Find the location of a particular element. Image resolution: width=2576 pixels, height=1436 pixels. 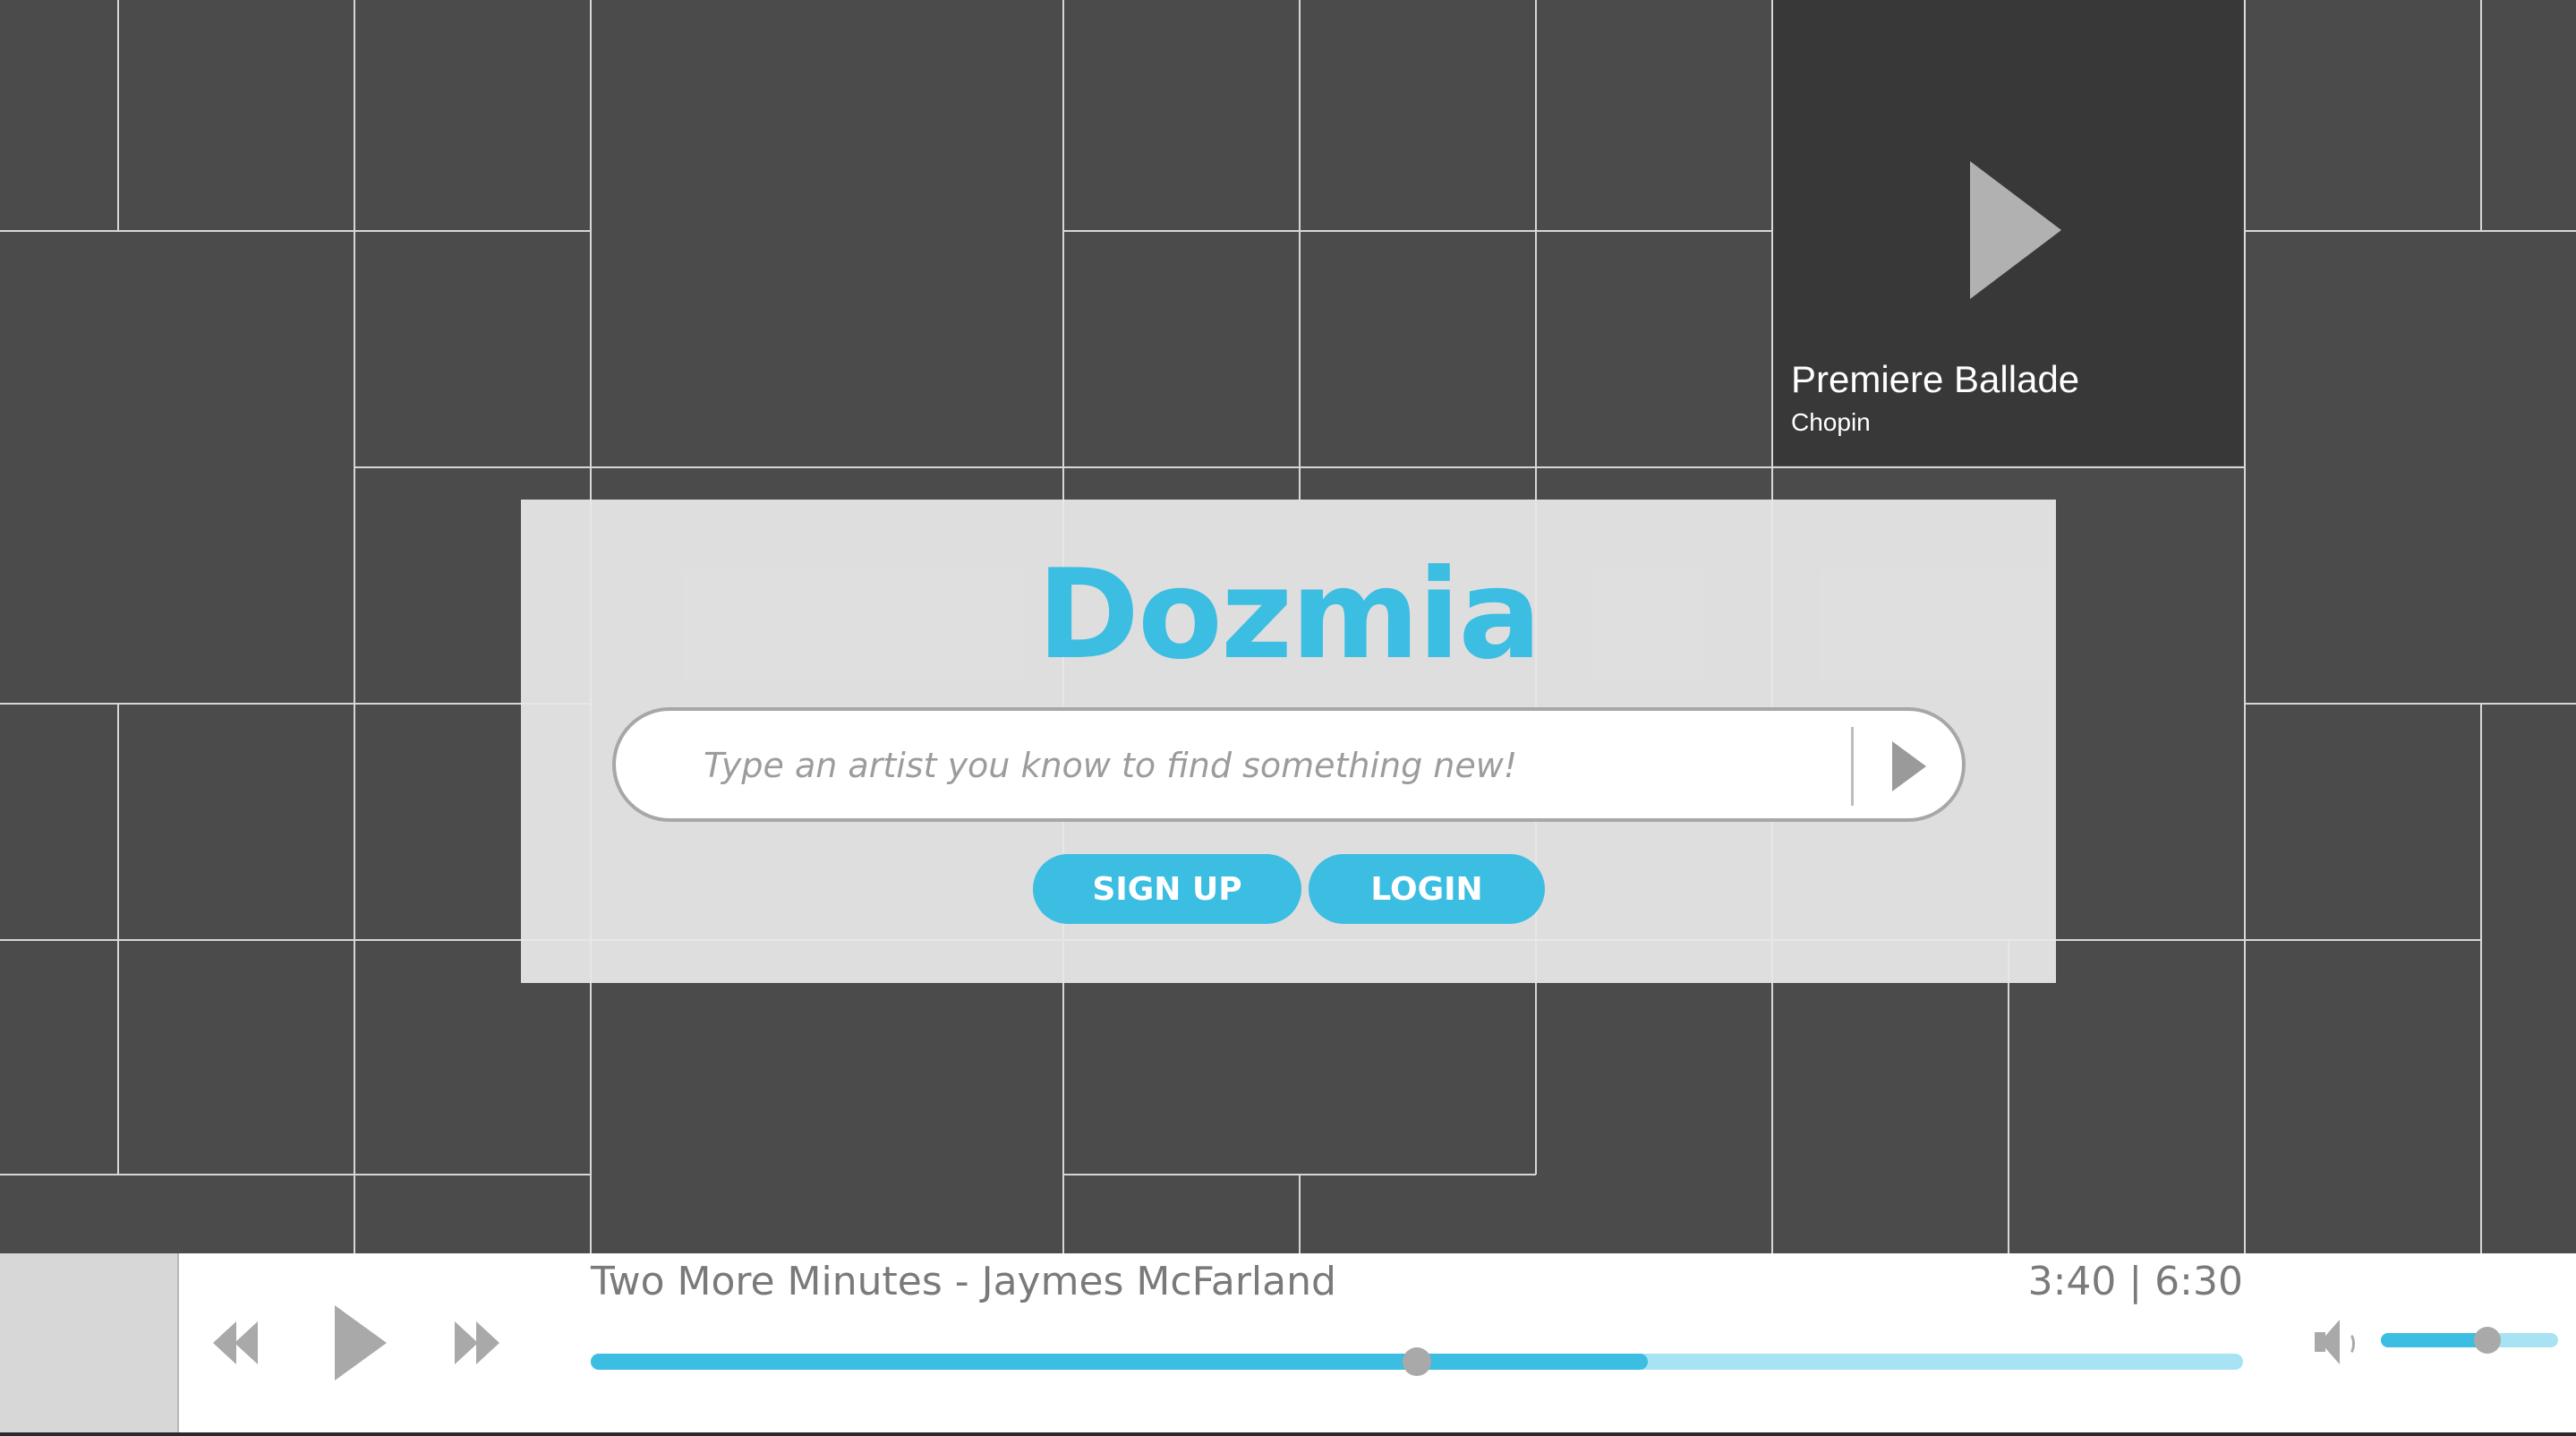

window-bottom-edge is located at coordinates (1288, 1434).